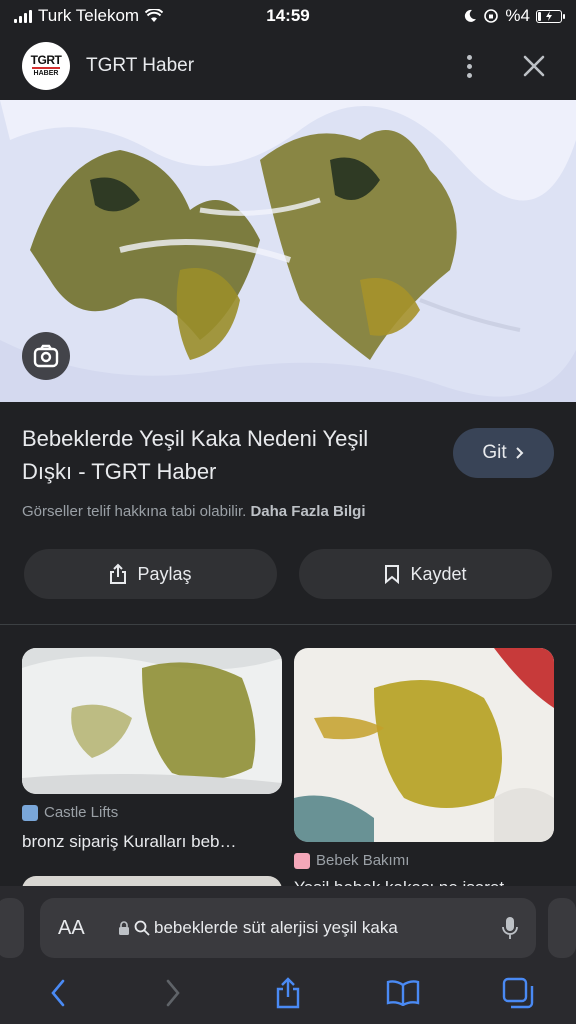  What do you see at coordinates (288, 16) in the screenshot?
I see `status-bar: Turk Telekom 14:59 %4` at bounding box center [288, 16].